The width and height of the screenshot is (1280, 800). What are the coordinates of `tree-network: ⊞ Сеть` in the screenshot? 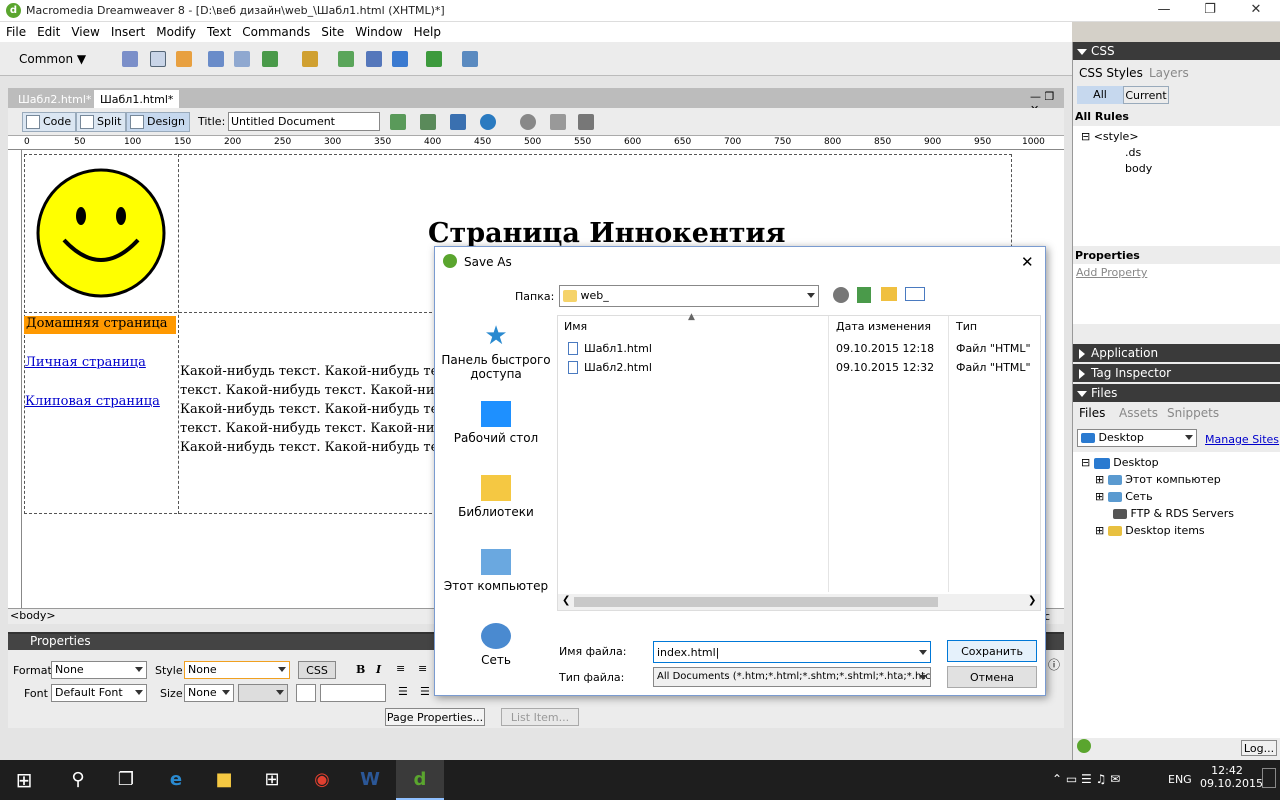 It's located at (1124, 496).